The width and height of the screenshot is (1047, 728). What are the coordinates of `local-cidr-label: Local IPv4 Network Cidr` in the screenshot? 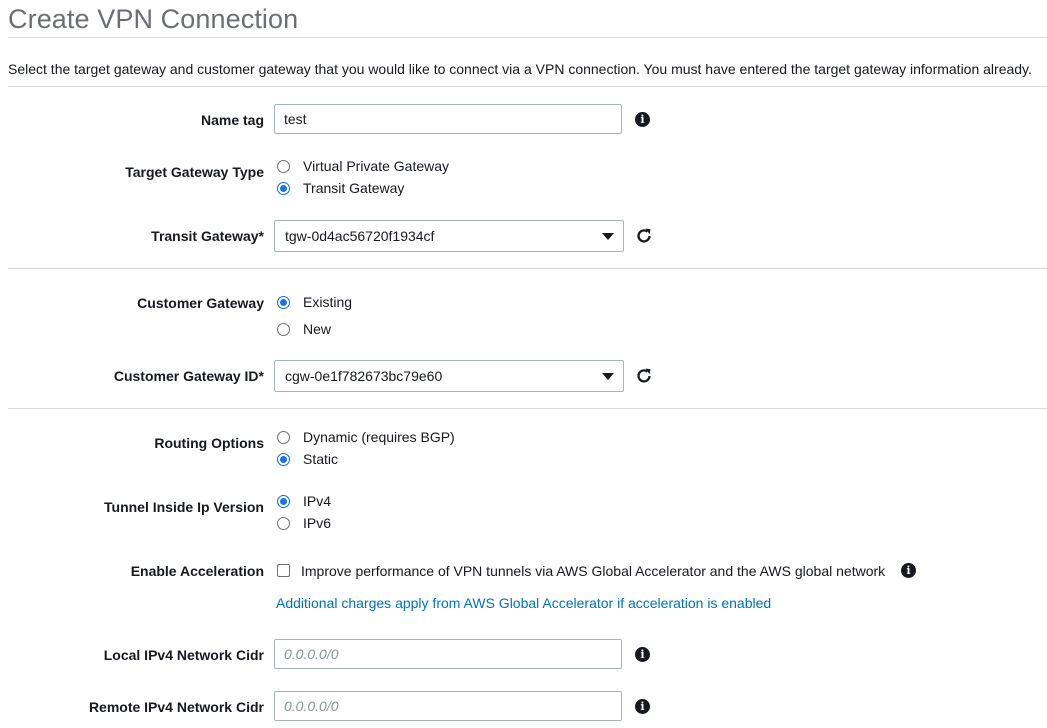 It's located at (183, 655).